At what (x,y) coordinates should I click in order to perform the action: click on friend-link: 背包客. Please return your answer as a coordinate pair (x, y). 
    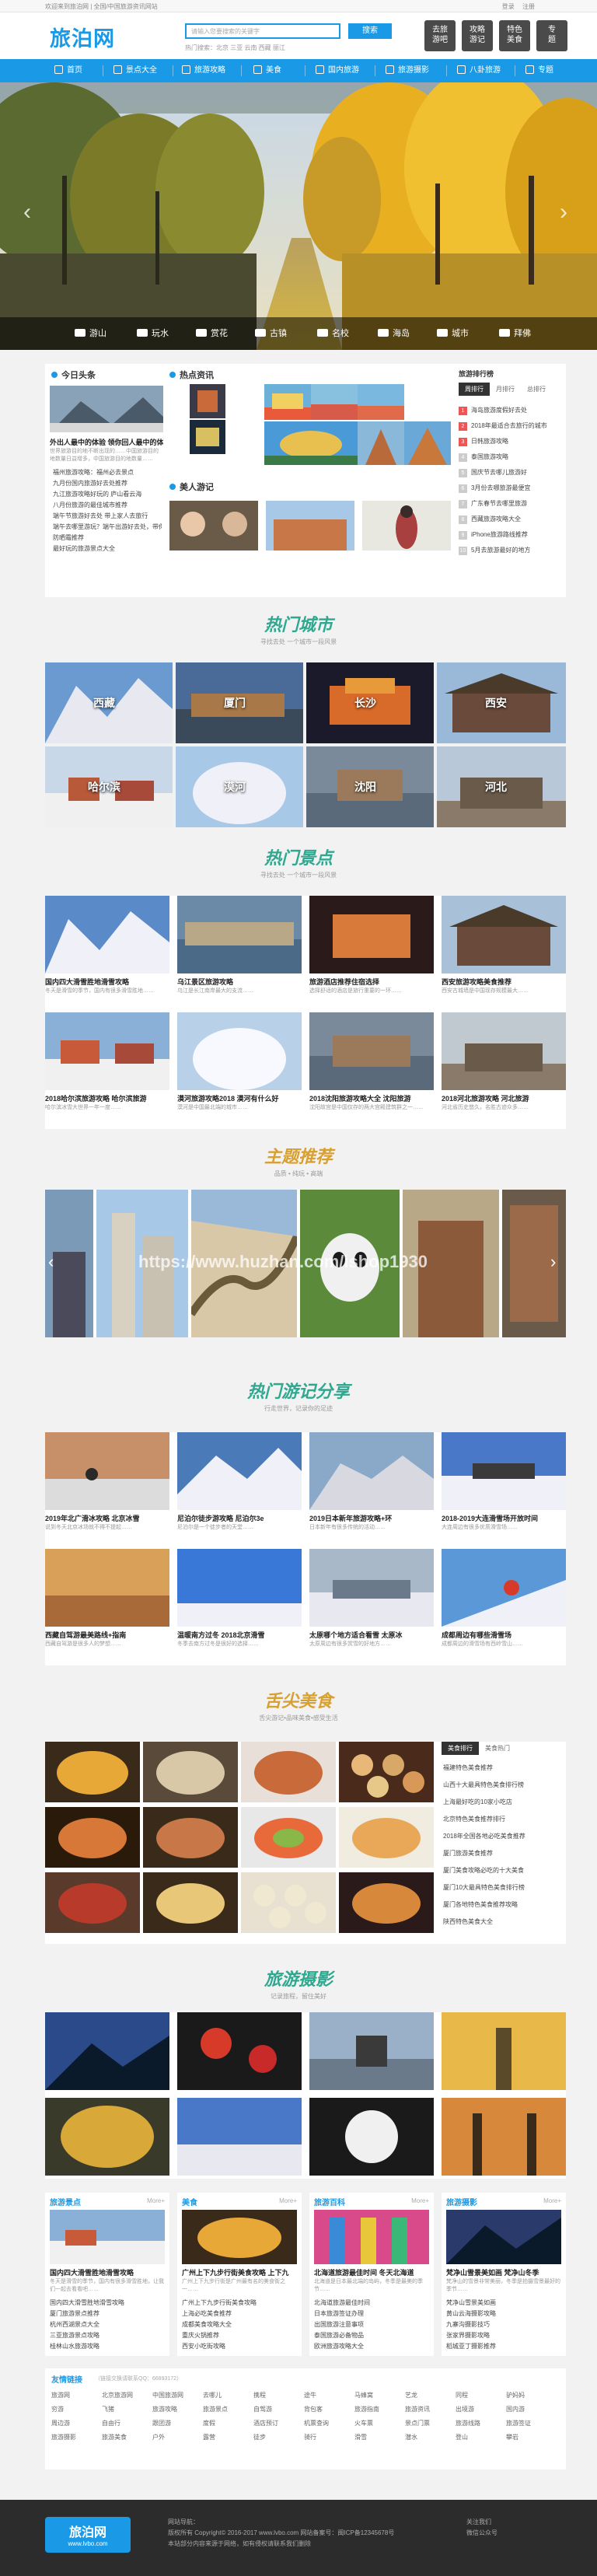
    Looking at the image, I should click on (329, 2410).